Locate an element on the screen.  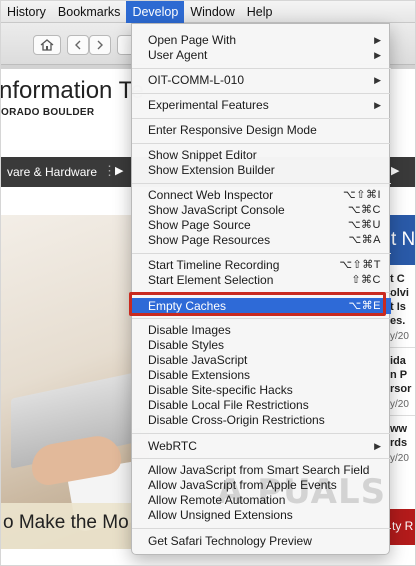
menu-item-allow-remote-automation: Allow Remote Automation is located at coordinates (261, 500).